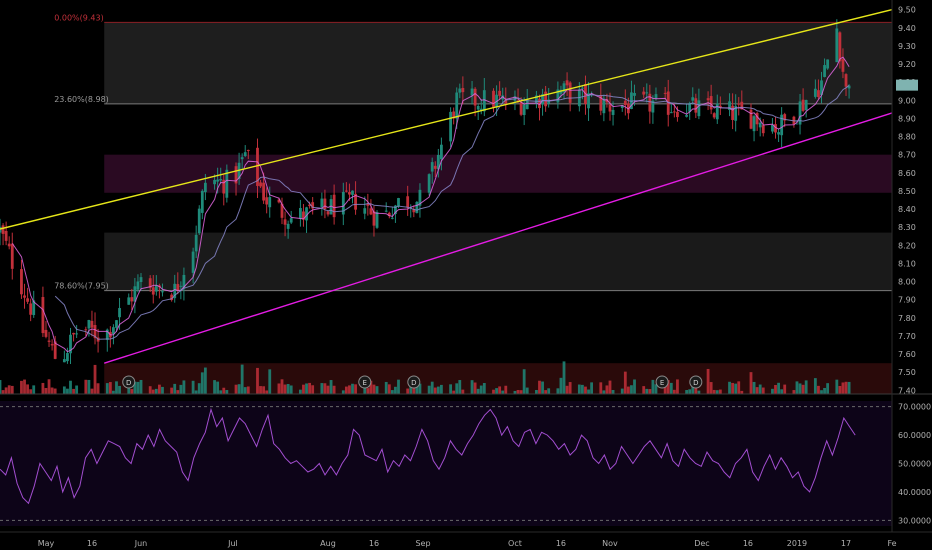 The image size is (932, 550). Describe the element at coordinates (498, 63) in the screenshot. I see `fib-zone` at that location.